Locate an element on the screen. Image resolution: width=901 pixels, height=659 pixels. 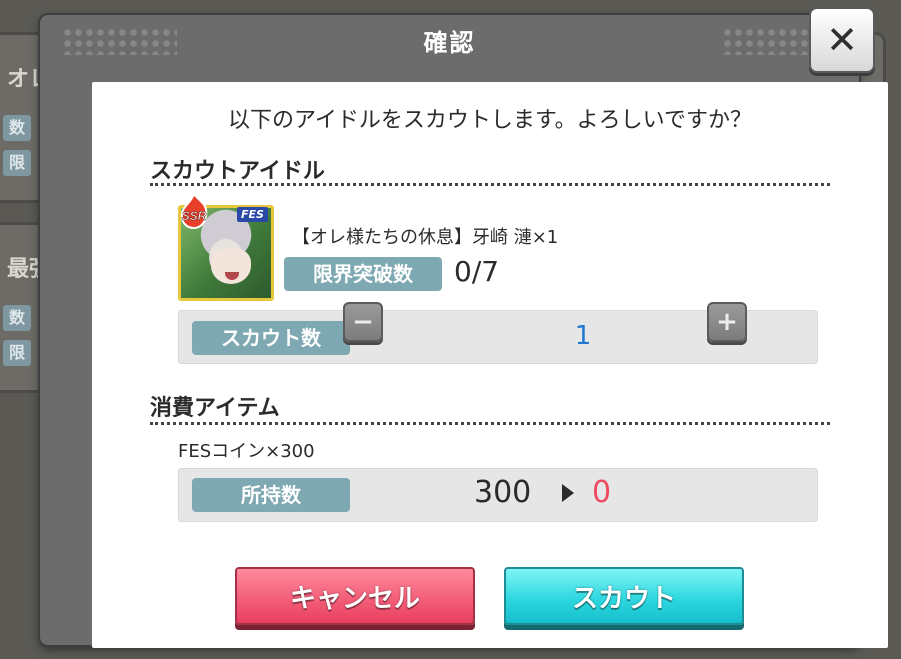
owned-before-value: 300 is located at coordinates (503, 492).